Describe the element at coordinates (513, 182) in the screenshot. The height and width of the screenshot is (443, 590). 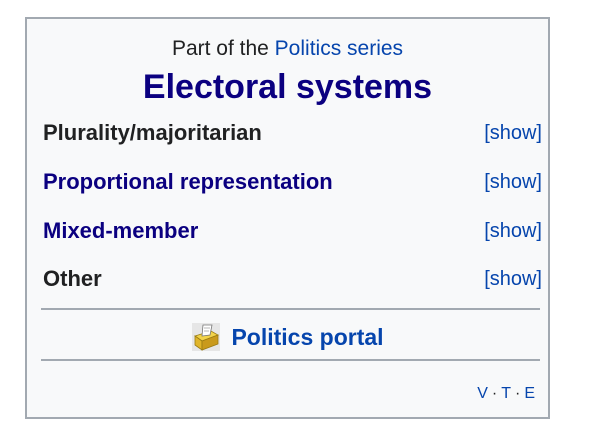
I see `show-toggle-proportional-representation: [show]` at that location.